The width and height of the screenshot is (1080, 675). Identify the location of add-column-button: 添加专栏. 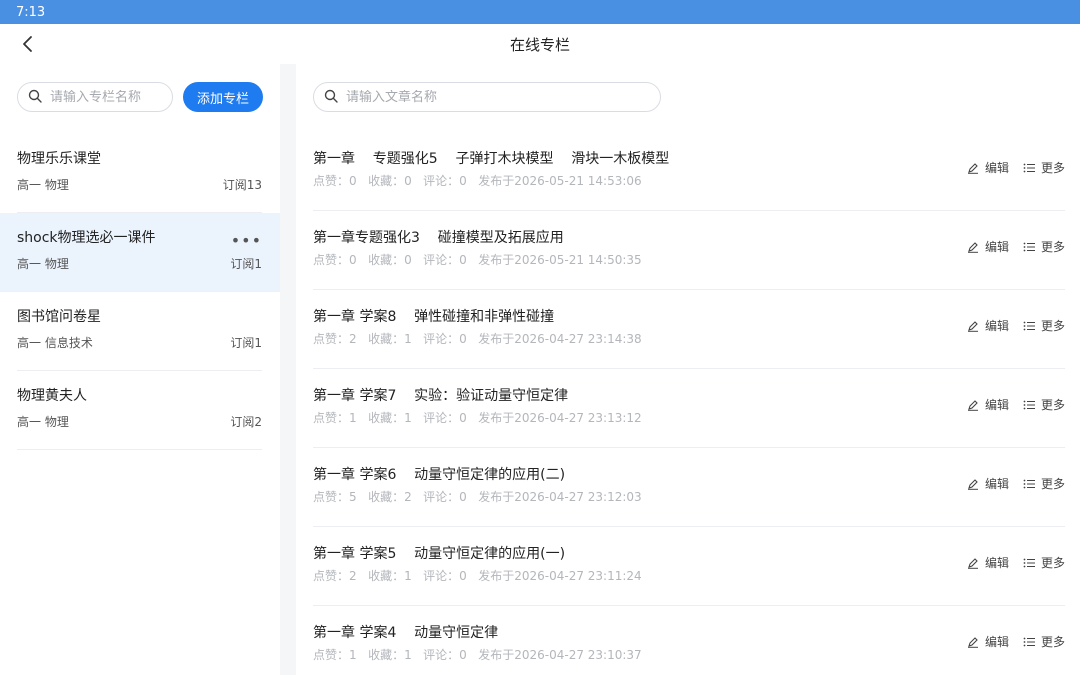
(223, 97).